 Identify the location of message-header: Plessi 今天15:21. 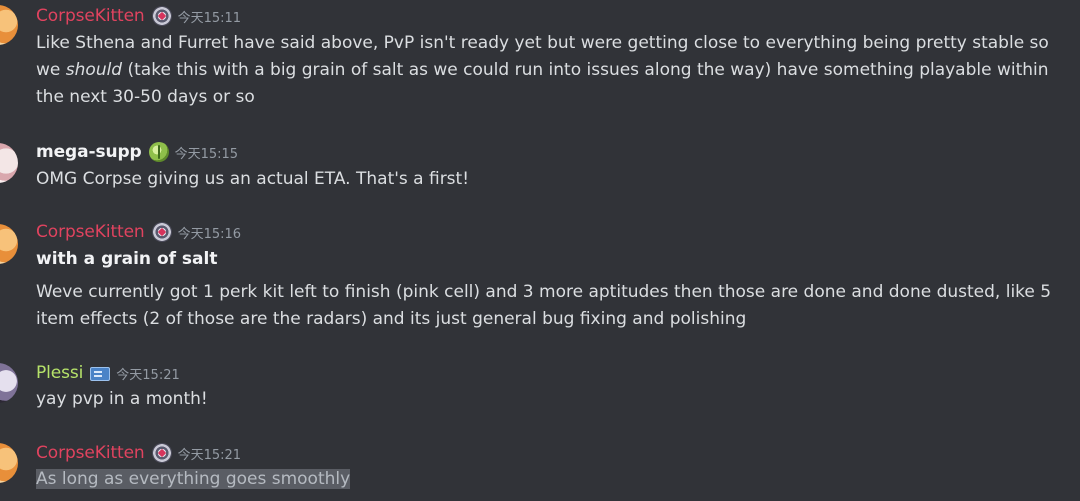
(108, 373).